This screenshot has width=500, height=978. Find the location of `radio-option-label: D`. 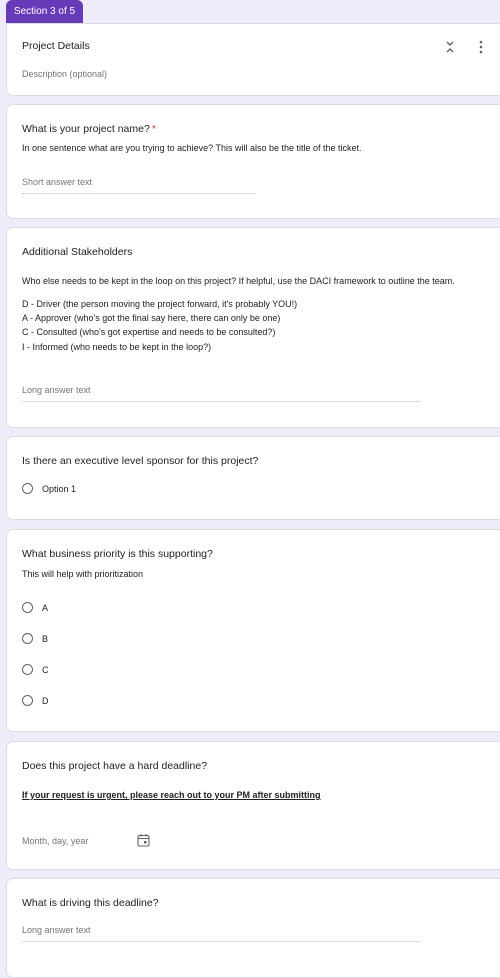

radio-option-label: D is located at coordinates (45, 701).